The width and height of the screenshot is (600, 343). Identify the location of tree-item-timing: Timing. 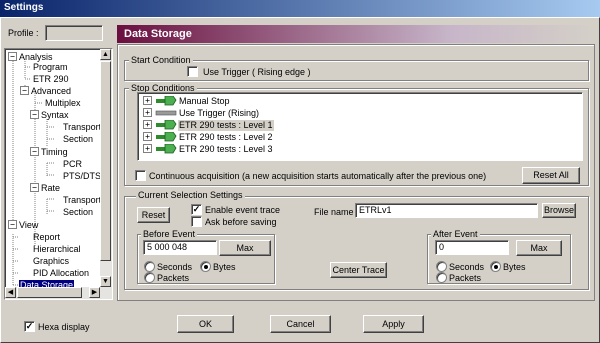
(54, 152).